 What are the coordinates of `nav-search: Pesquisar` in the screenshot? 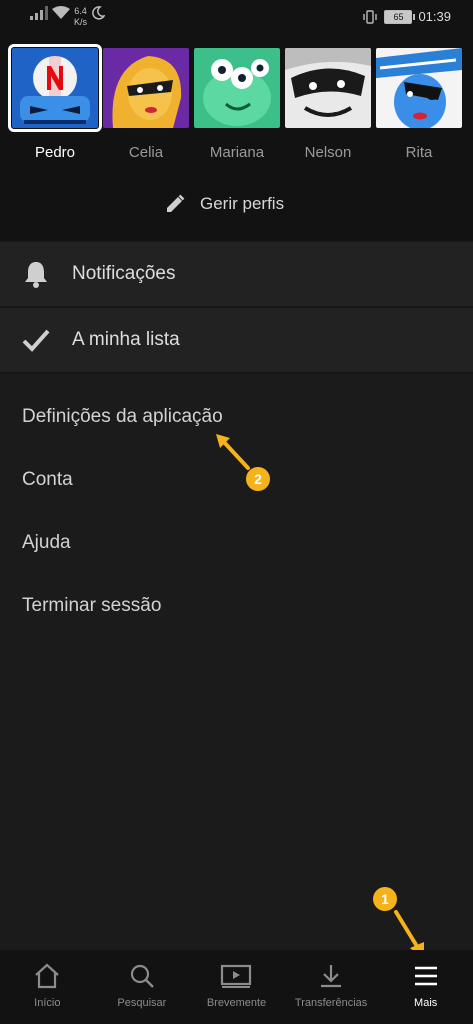 It's located at (142, 987).